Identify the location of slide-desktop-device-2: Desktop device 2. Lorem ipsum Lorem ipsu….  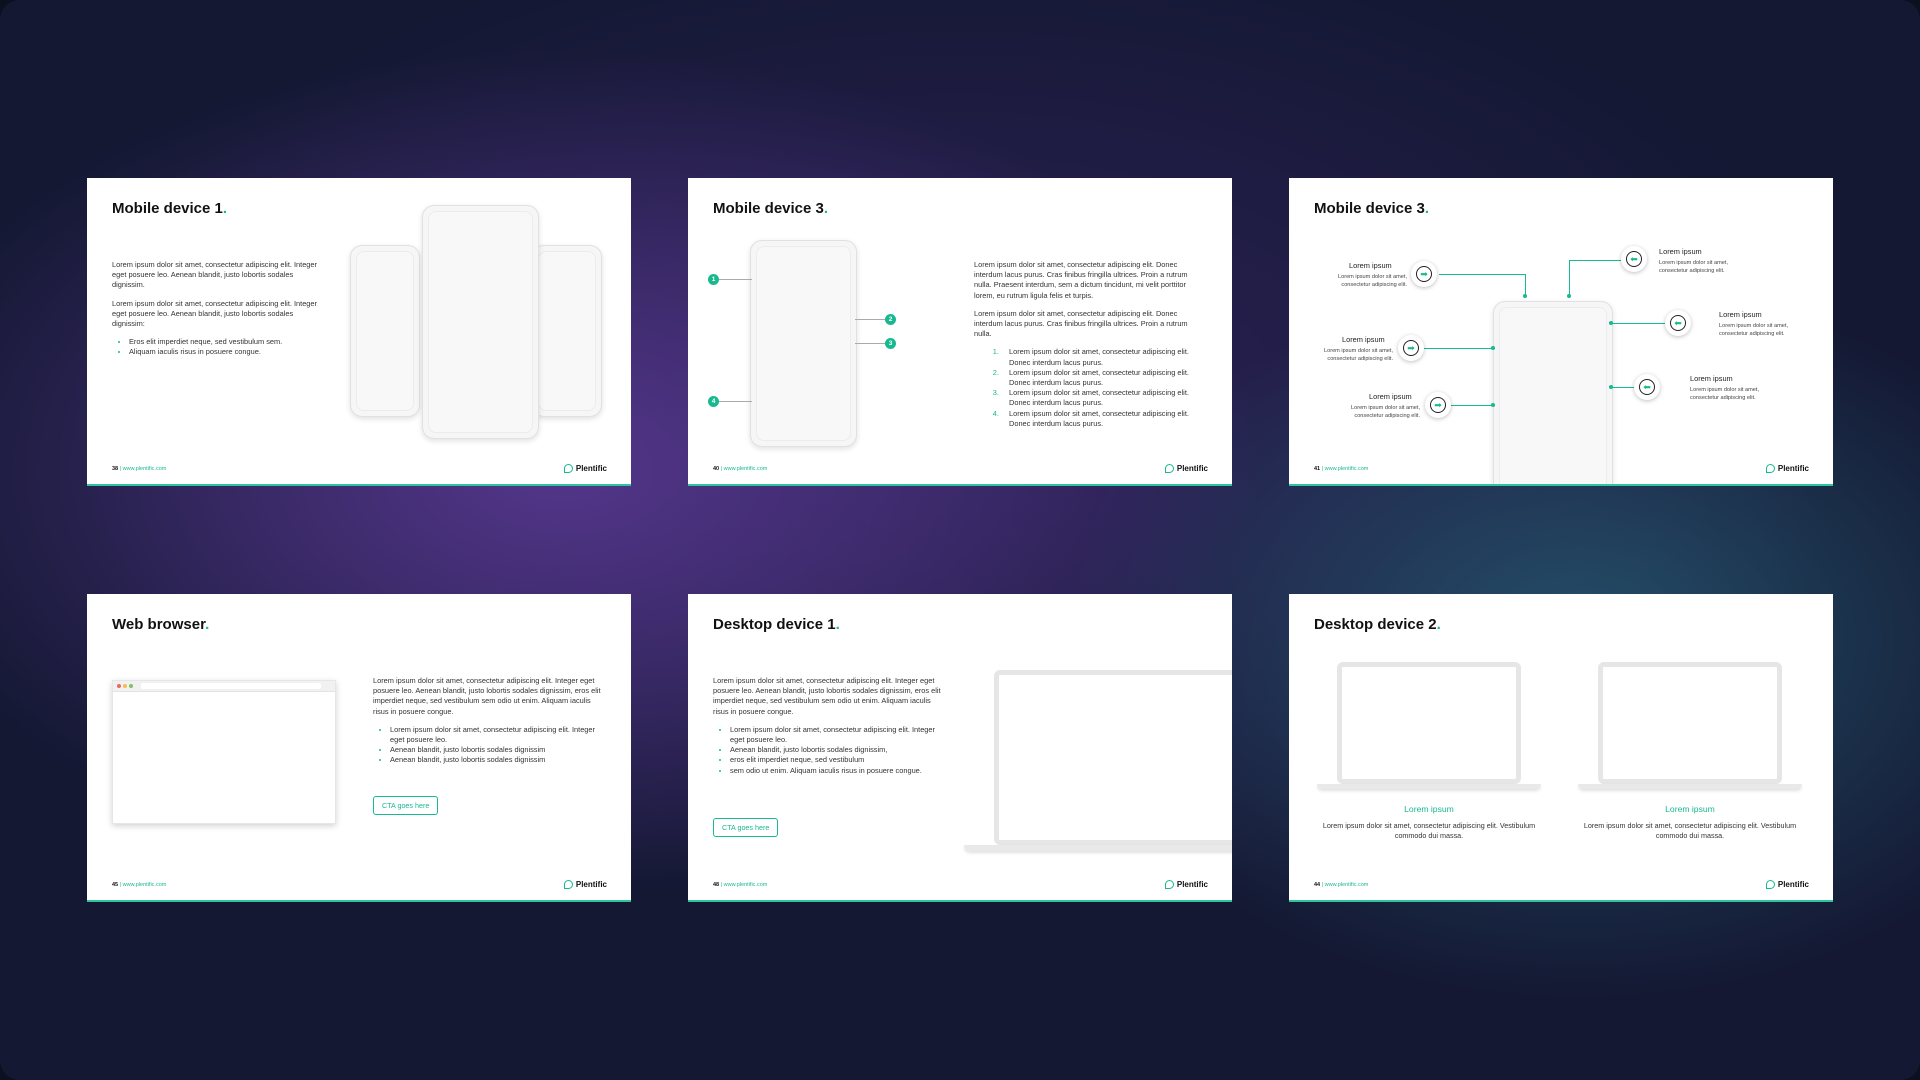
(1561, 748).